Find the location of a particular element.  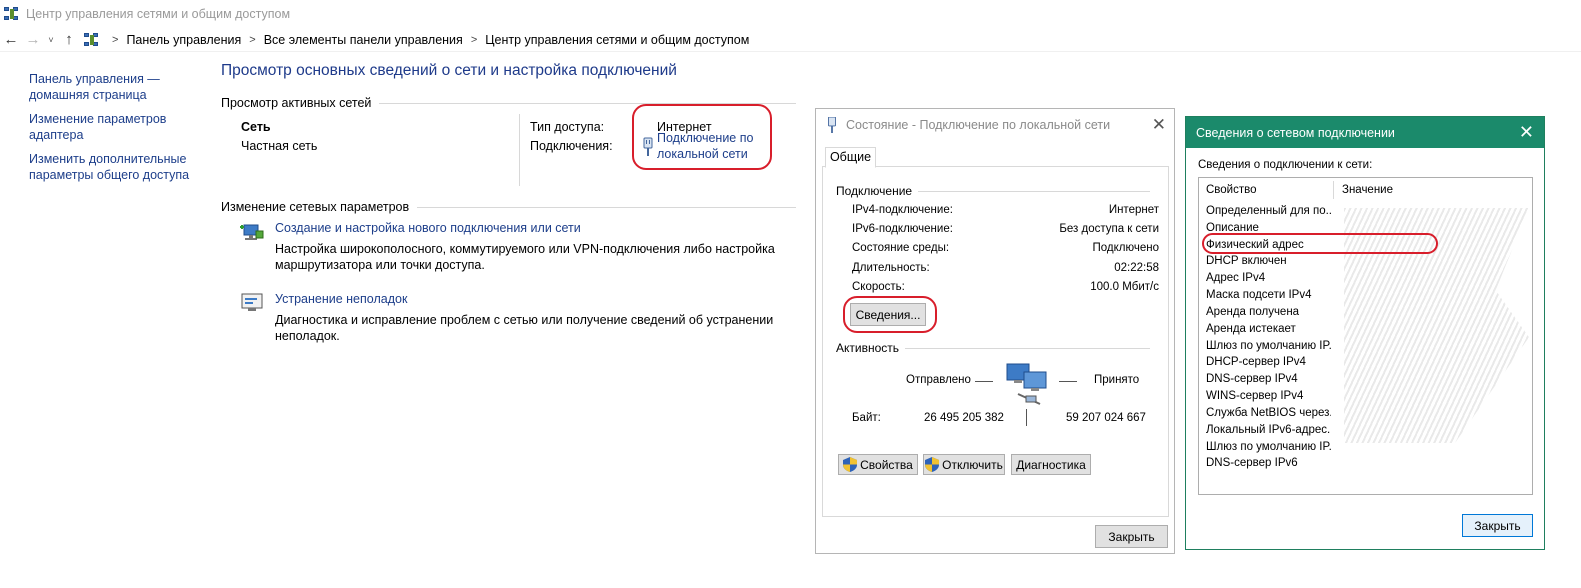

ethernet-plug-icon is located at coordinates (832, 125).